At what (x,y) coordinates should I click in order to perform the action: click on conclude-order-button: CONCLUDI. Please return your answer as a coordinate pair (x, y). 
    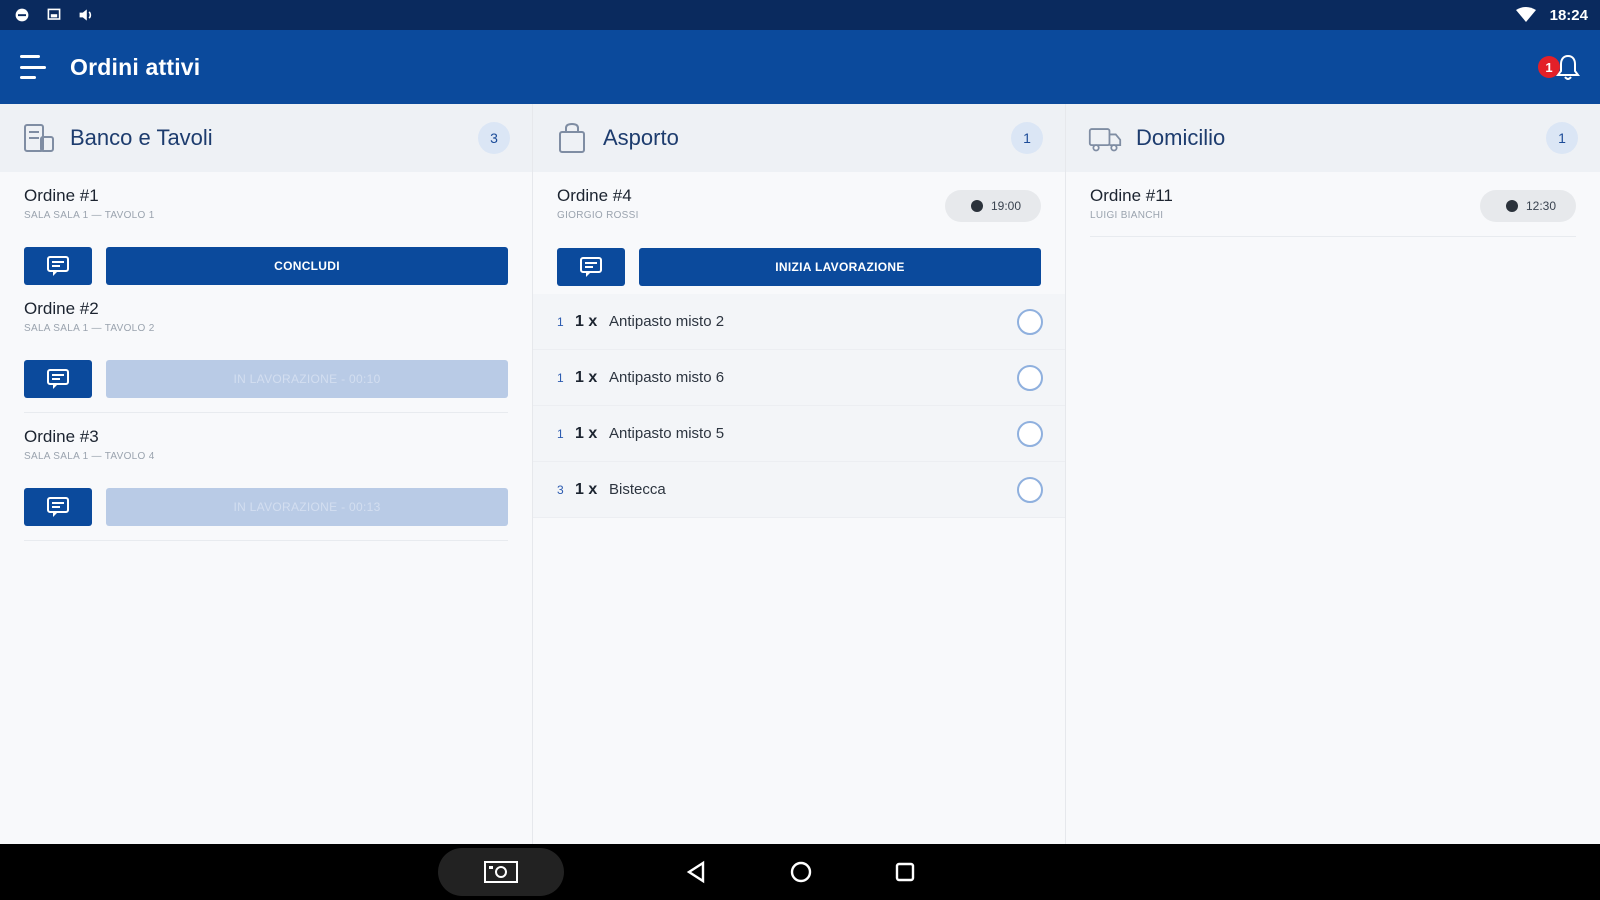
    Looking at the image, I should click on (307, 266).